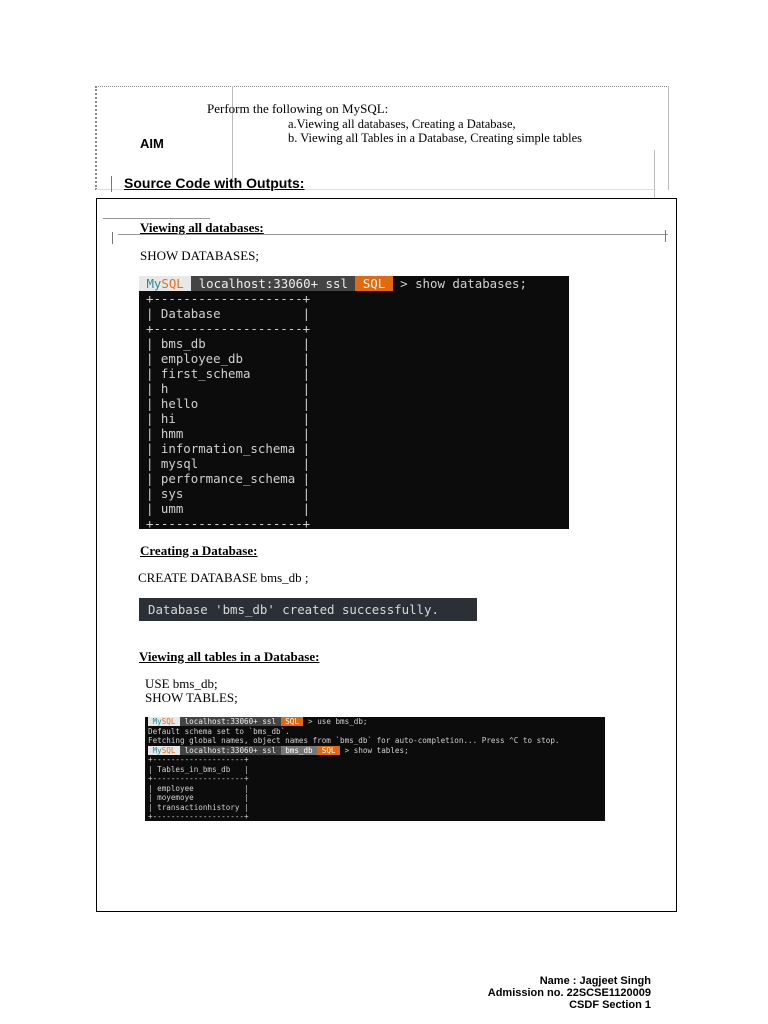  Describe the element at coordinates (199, 255) in the screenshot. I see `code-line: SHOW DATABASES;` at that location.